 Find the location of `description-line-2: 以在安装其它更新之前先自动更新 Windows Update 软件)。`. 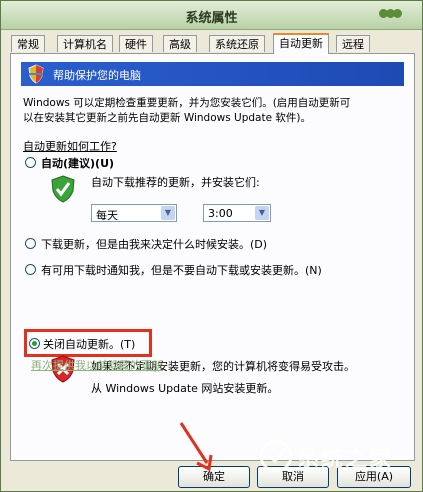

description-line-2: 以在安装其它更新之前先自动更新 Windows Update 软件)。 is located at coordinates (167, 118).